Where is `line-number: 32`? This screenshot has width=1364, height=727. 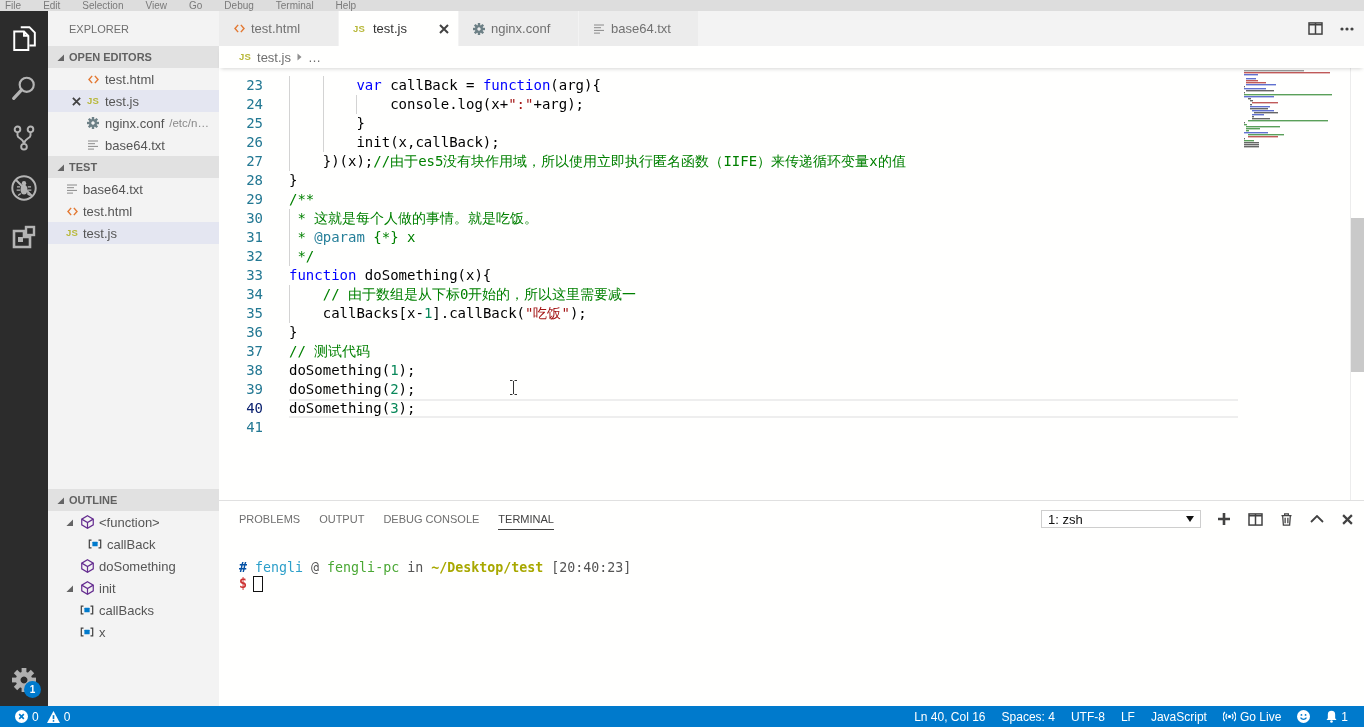 line-number: 32 is located at coordinates (254, 256).